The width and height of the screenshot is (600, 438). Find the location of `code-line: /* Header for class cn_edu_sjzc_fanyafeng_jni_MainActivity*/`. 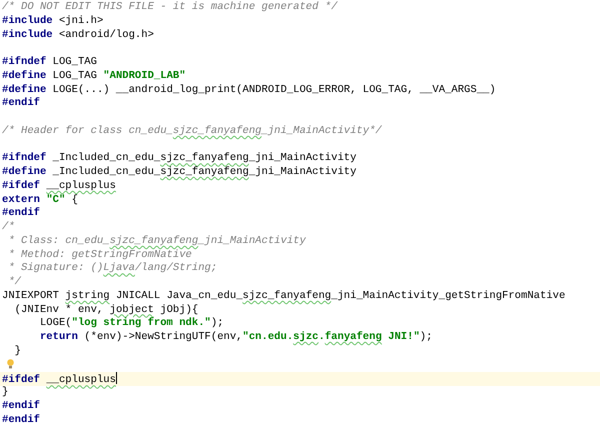

code-line: /* Header for class cn_edu_sjzc_fanyafeng_jni_MainActivity*/ is located at coordinates (192, 130).